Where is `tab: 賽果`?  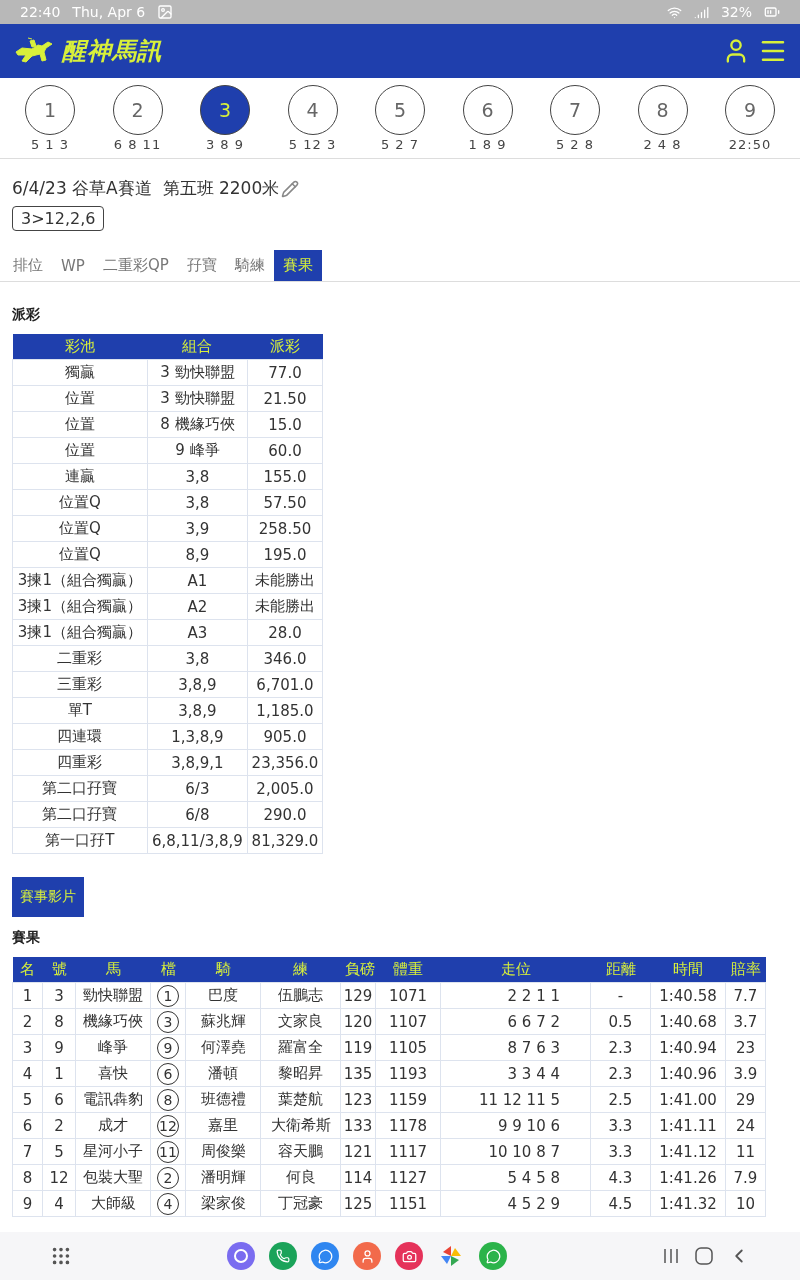 tab: 賽果 is located at coordinates (297, 265).